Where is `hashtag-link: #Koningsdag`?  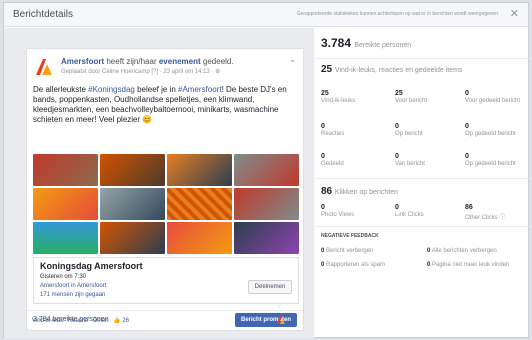 hashtag-link: #Koningsdag is located at coordinates (111, 89).